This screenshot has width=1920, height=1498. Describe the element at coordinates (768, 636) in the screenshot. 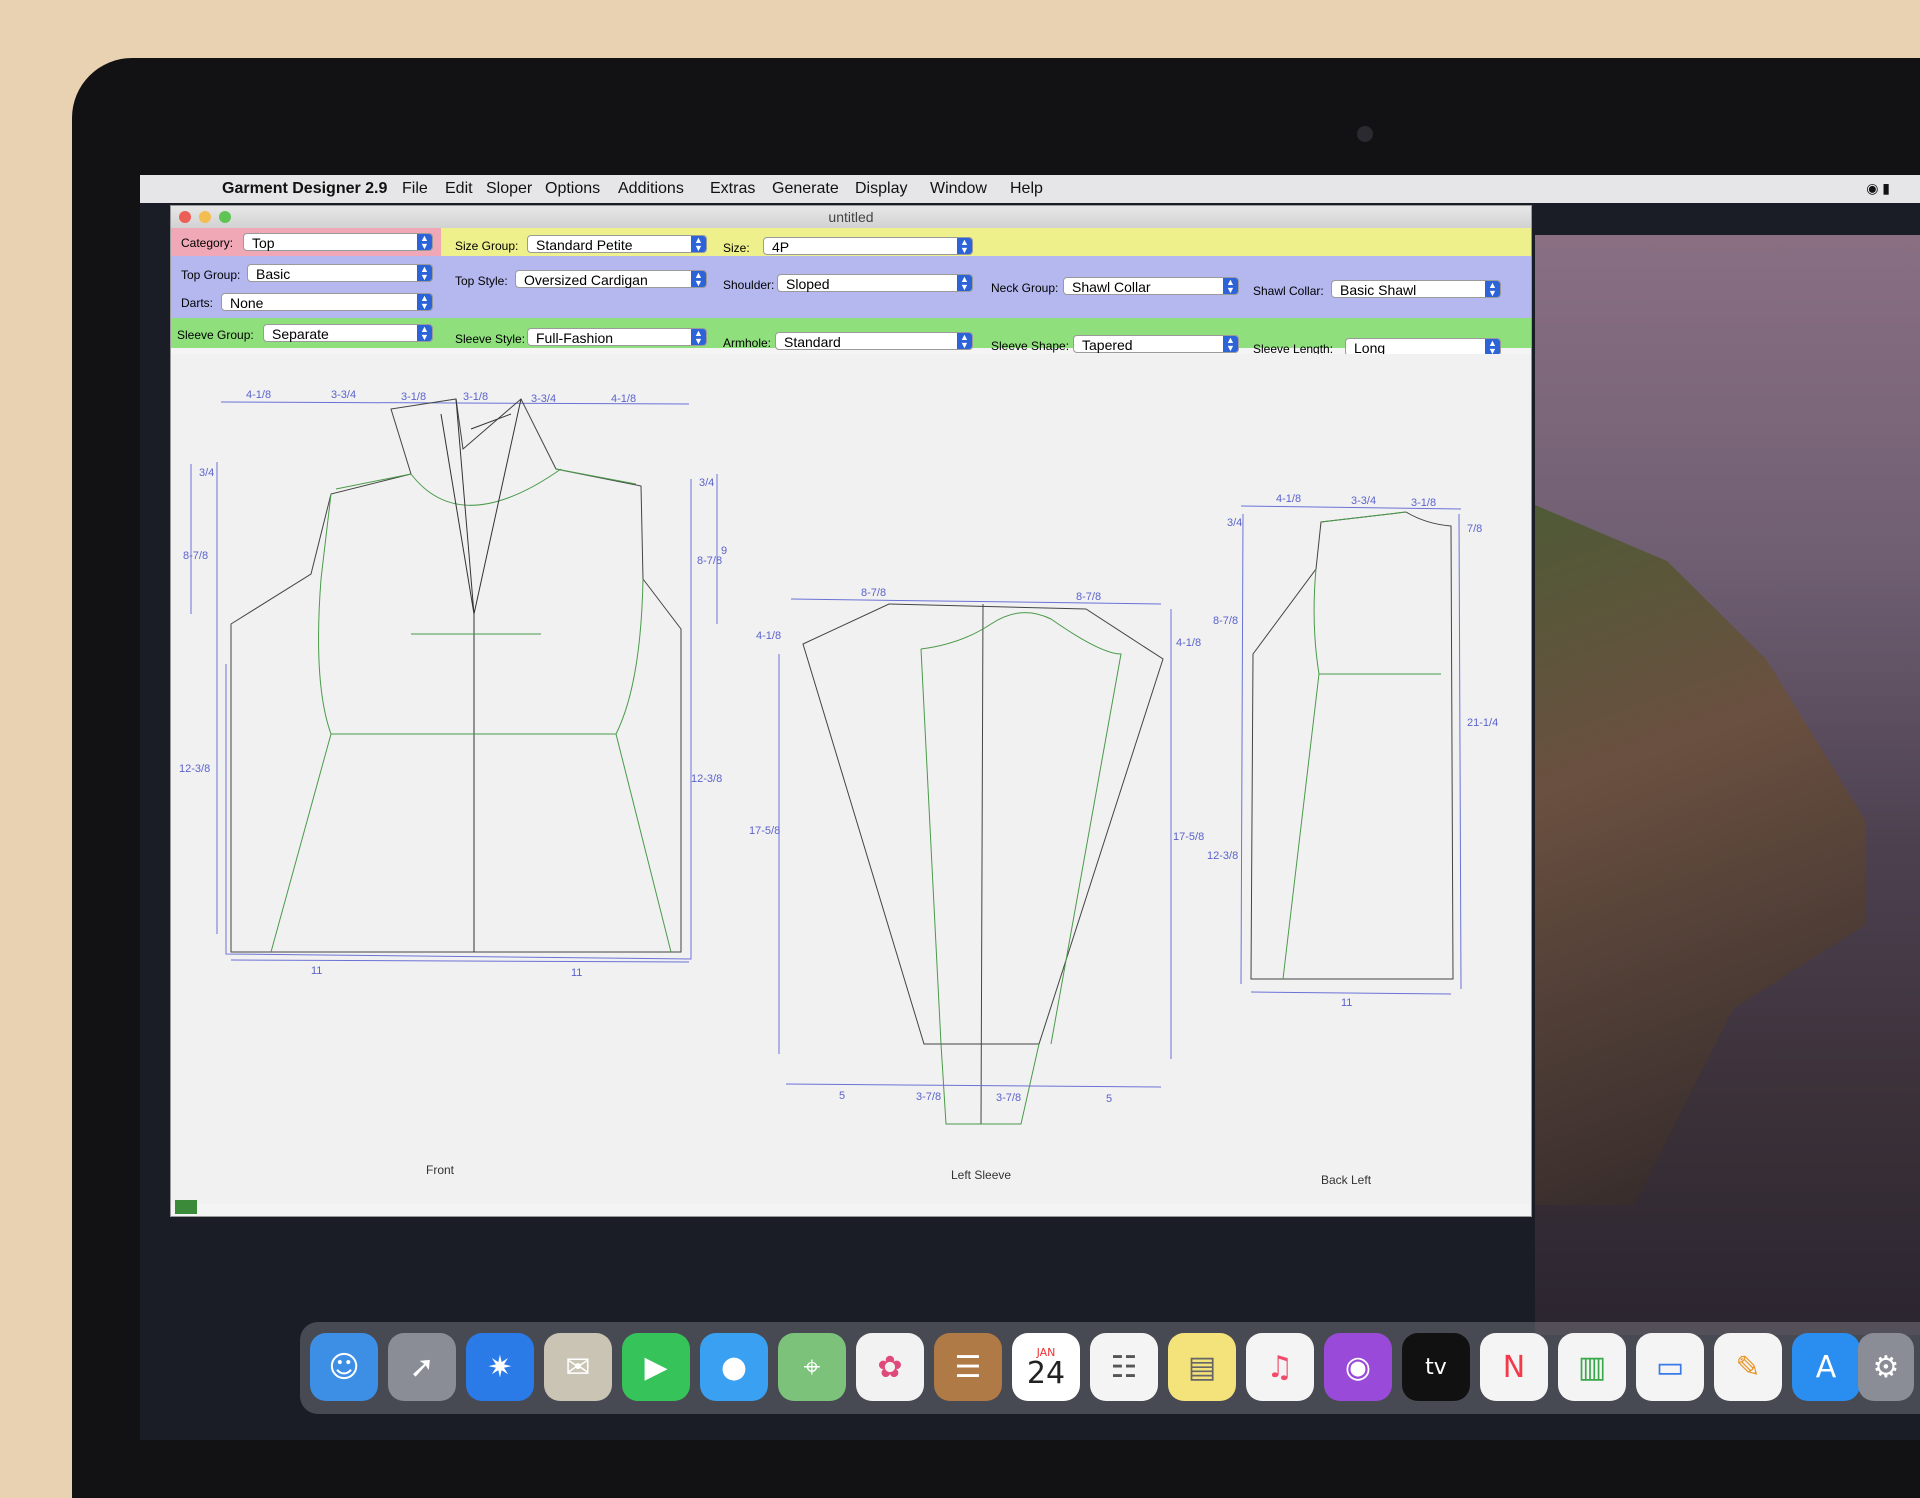

I see `sleeve-dim-side-1: 4-1/8` at that location.